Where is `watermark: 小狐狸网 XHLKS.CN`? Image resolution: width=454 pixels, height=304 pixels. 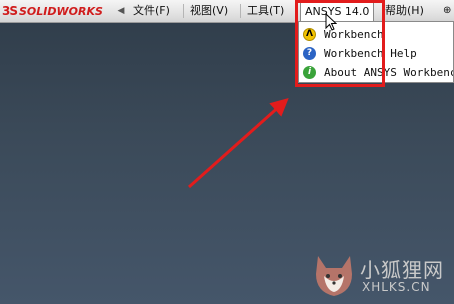 watermark: 小狐狸网 XHLKS.CN is located at coordinates (382, 278).